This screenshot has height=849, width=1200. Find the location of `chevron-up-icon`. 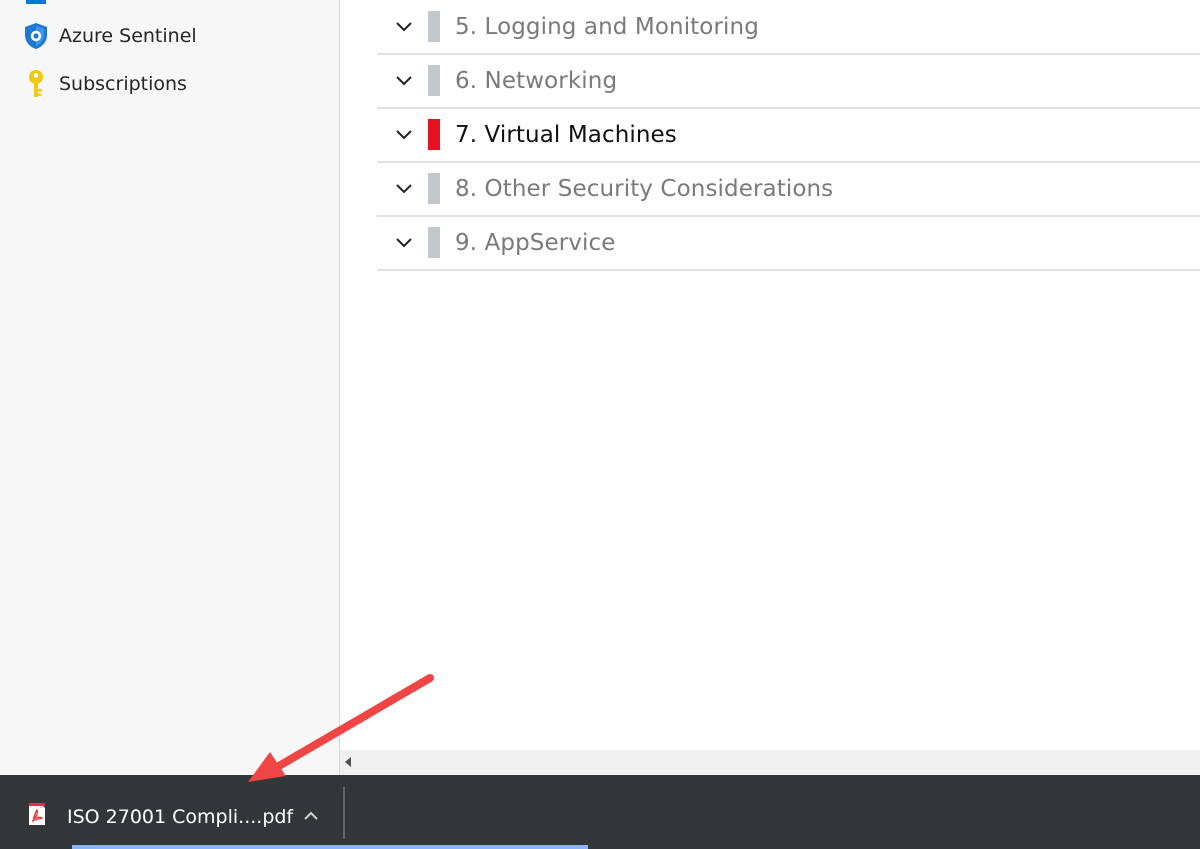

chevron-up-icon is located at coordinates (311, 816).